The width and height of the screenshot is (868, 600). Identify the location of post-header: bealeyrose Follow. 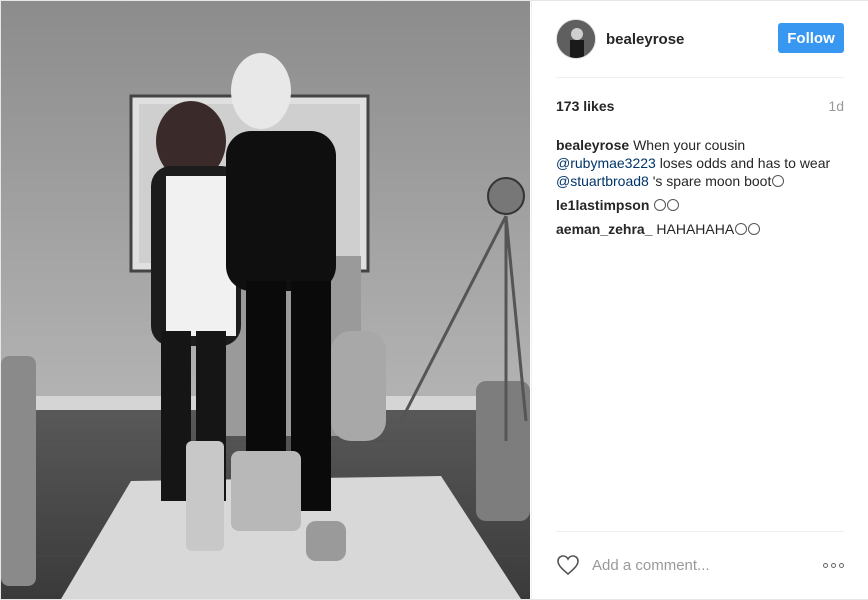
(700, 39).